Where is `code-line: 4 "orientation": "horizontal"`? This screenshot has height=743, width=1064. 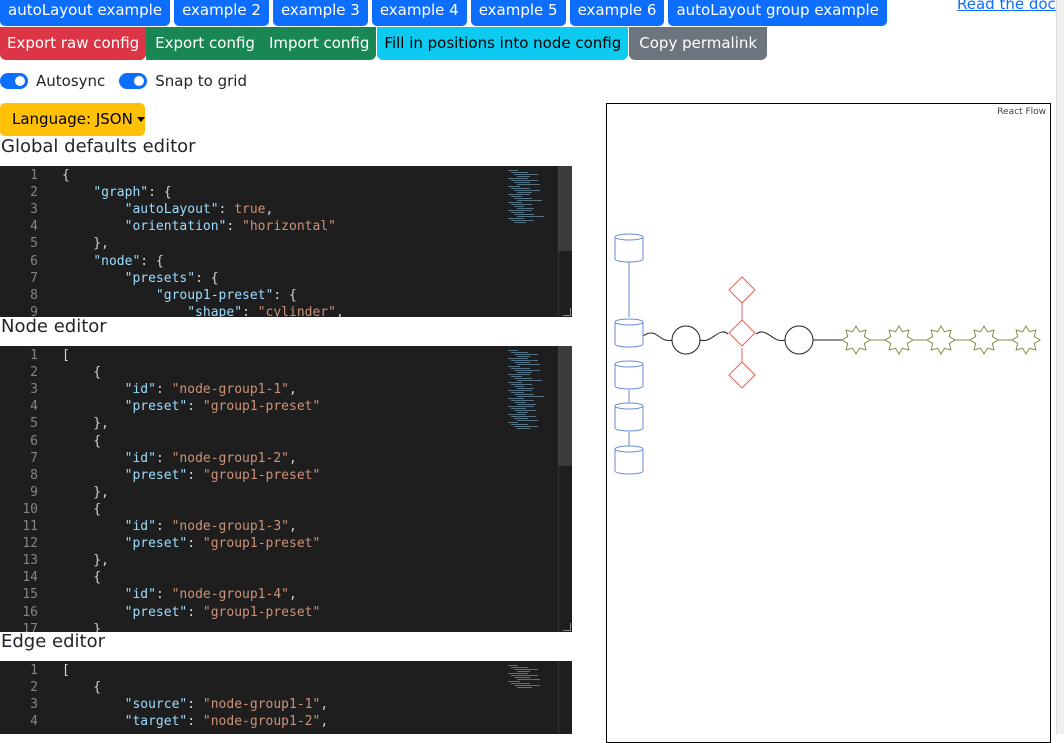 code-line: 4 "orientation": "horizontal" is located at coordinates (250, 226).